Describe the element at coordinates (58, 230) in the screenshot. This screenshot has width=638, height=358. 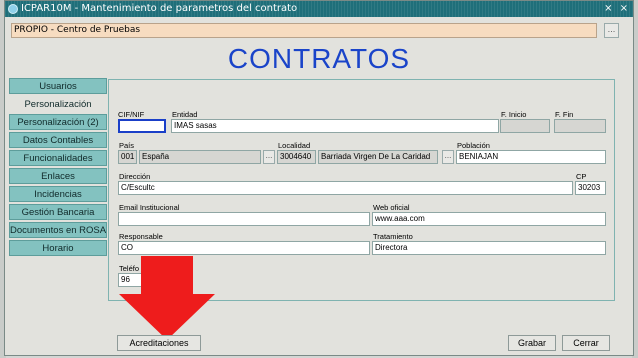
I see `tab-documentos-rosa: Documentos en ROSA` at that location.